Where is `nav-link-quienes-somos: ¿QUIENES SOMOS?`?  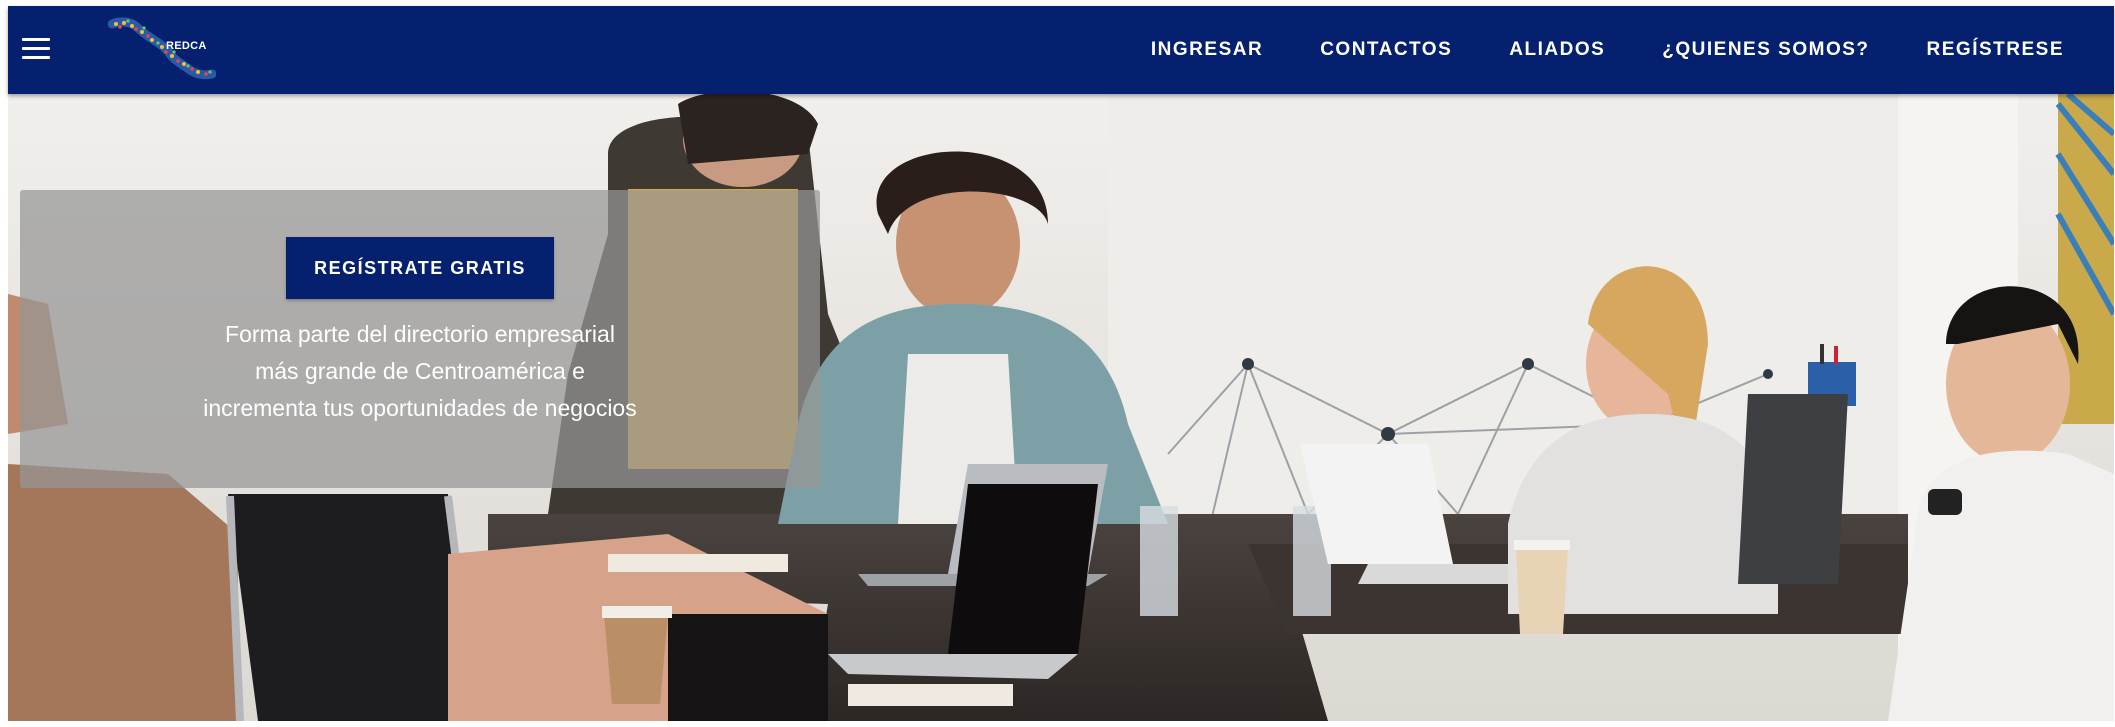 nav-link-quienes-somos: ¿QUIENES SOMOS? is located at coordinates (1765, 50).